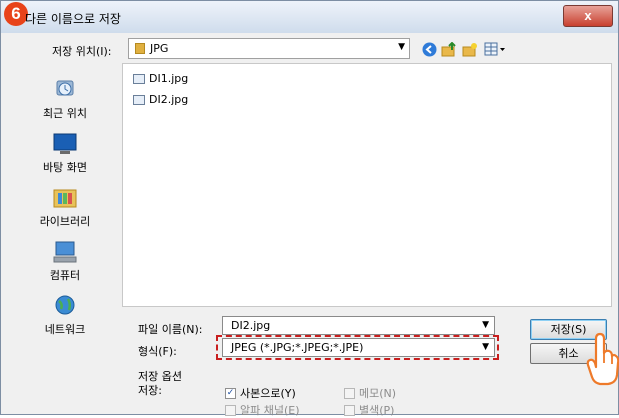  What do you see at coordinates (73, 19) in the screenshot?
I see `window-title: 다른 이름으로 저장` at bounding box center [73, 19].